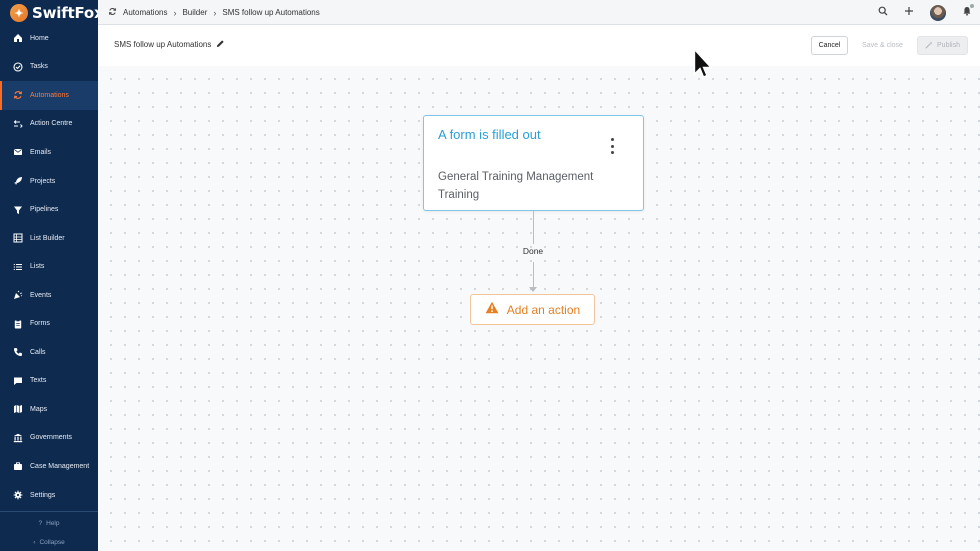 The image size is (980, 551). Describe the element at coordinates (18, 238) in the screenshot. I see `list-builder-icon` at that location.